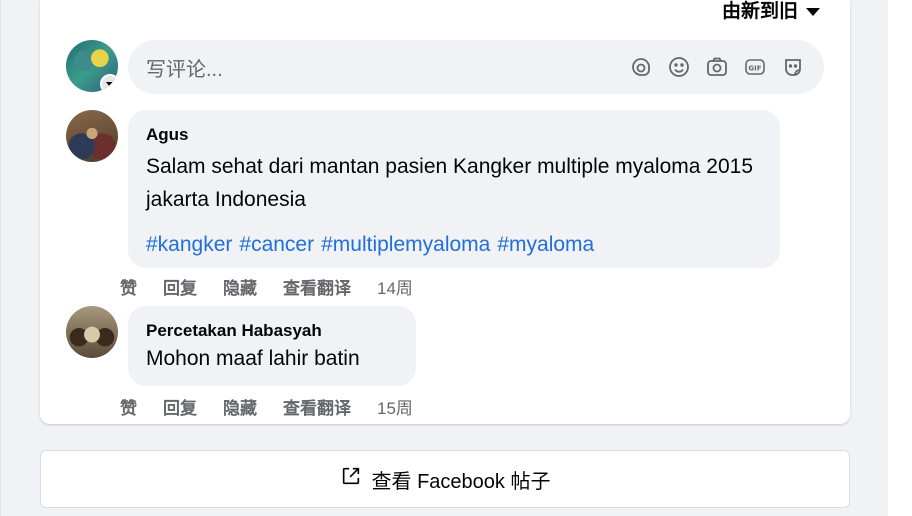 This screenshot has width=912, height=516. I want to click on gif-icon: GIF, so click(755, 67).